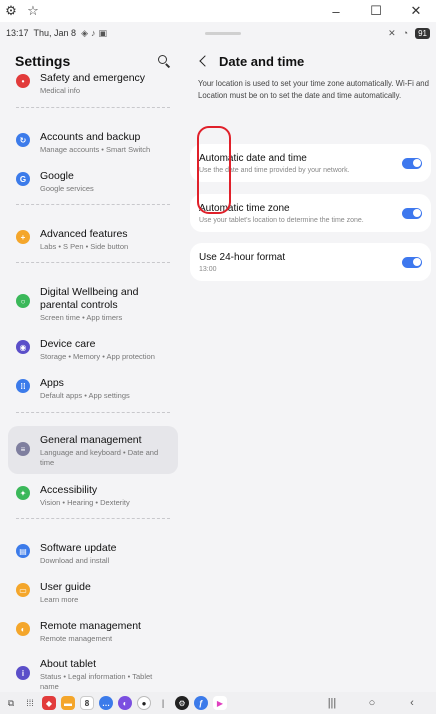 This screenshot has height=714, width=436. Describe the element at coordinates (23, 449) in the screenshot. I see `general-management-icon: ≡` at that location.